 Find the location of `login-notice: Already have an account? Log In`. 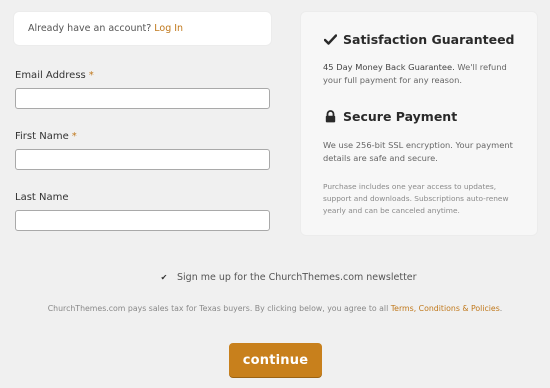

login-notice: Already have an account? Log In is located at coordinates (142, 28).